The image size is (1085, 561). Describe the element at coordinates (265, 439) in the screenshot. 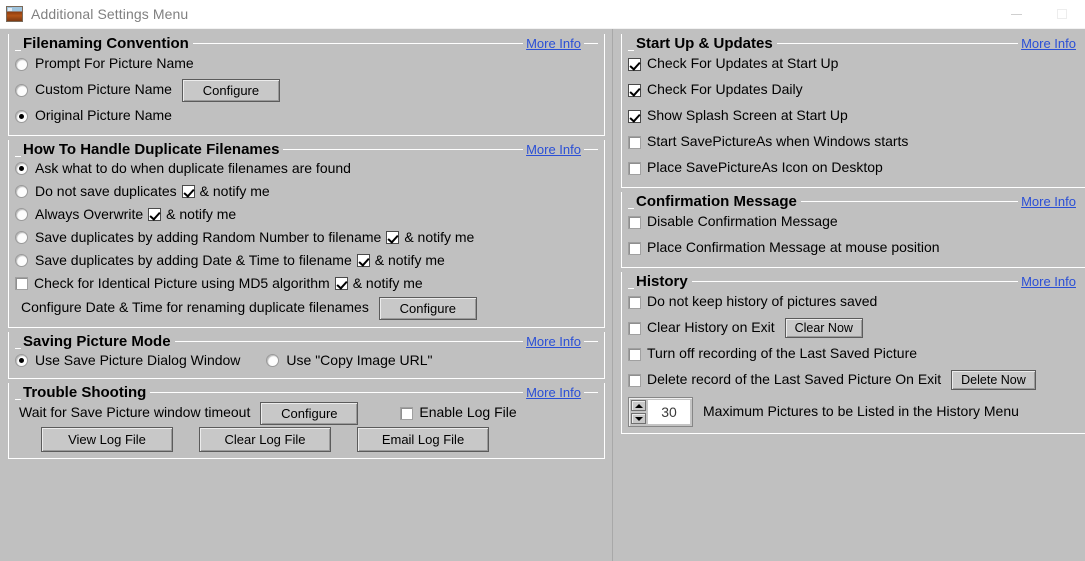

I see `clear-log-file-button: Clear Log File` at that location.